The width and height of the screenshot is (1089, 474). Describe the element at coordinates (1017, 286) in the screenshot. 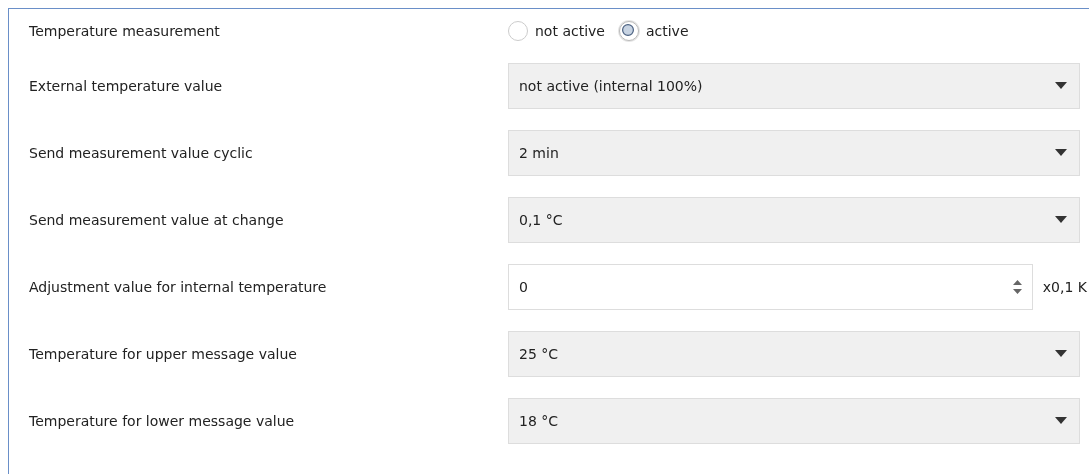

I see `spin-arrows-icon` at that location.